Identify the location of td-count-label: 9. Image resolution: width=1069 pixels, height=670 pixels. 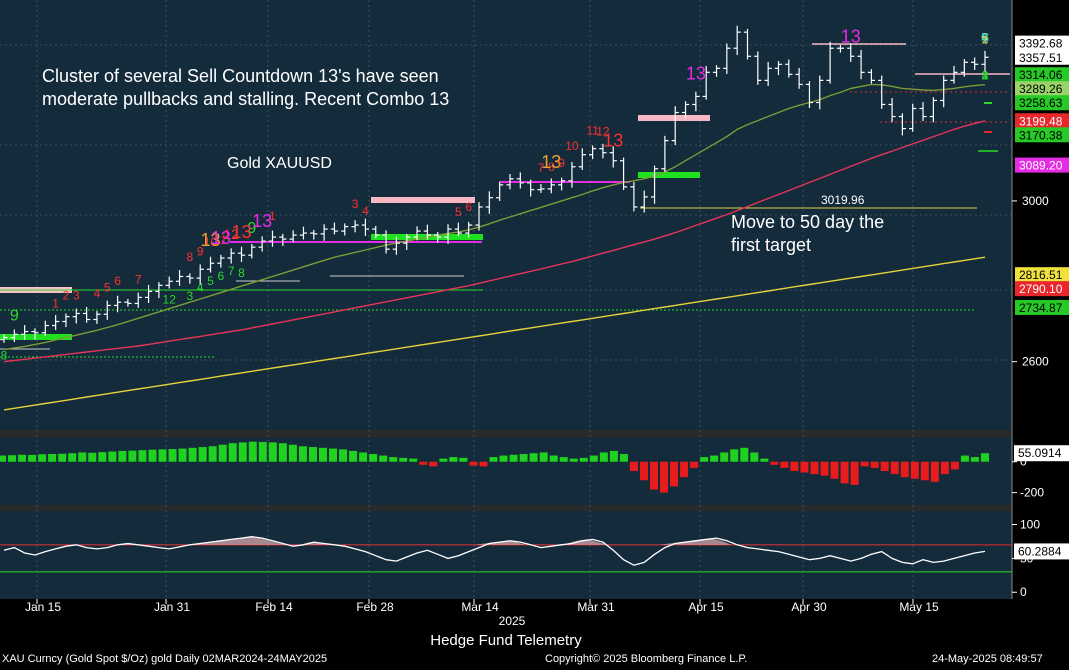
(14, 315).